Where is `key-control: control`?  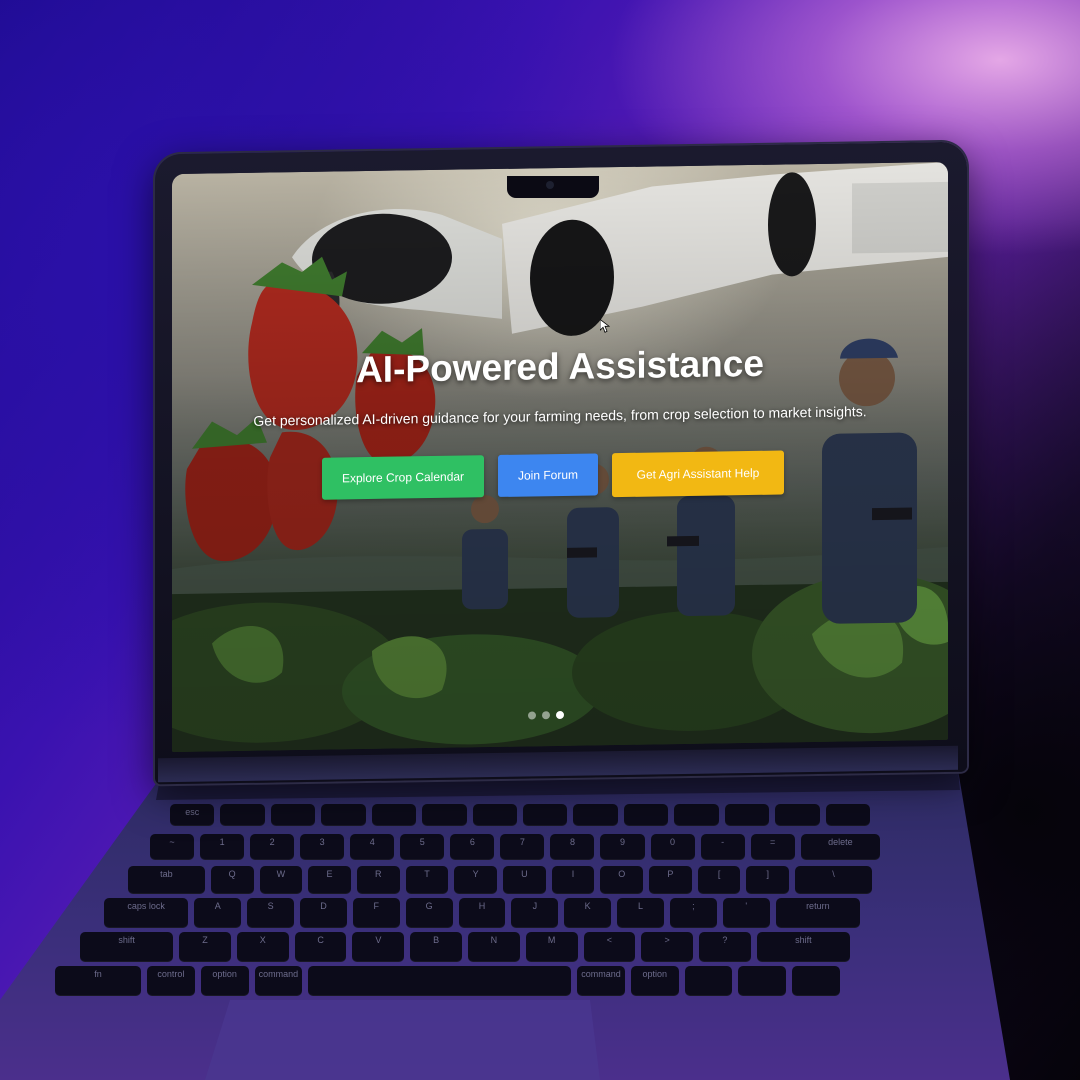
key-control: control is located at coordinates (171, 981).